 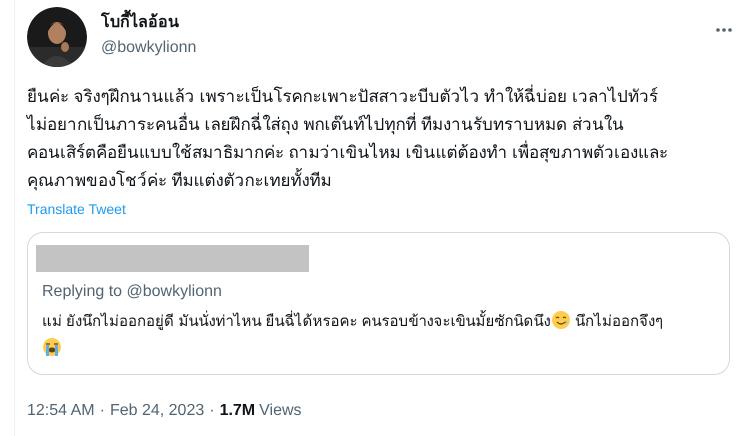 What do you see at coordinates (362, 335) in the screenshot?
I see `quoted-tweet-text: แม่ ยังนึกไม่ออกอยู่ดี มันนั่งท่าไหน ยืนฉี่ได้หรอคะ คนรอบข้างจะเขินมั้ยซักนิดนึง นึกไม่ออกจึงๆ` at bounding box center [362, 335].